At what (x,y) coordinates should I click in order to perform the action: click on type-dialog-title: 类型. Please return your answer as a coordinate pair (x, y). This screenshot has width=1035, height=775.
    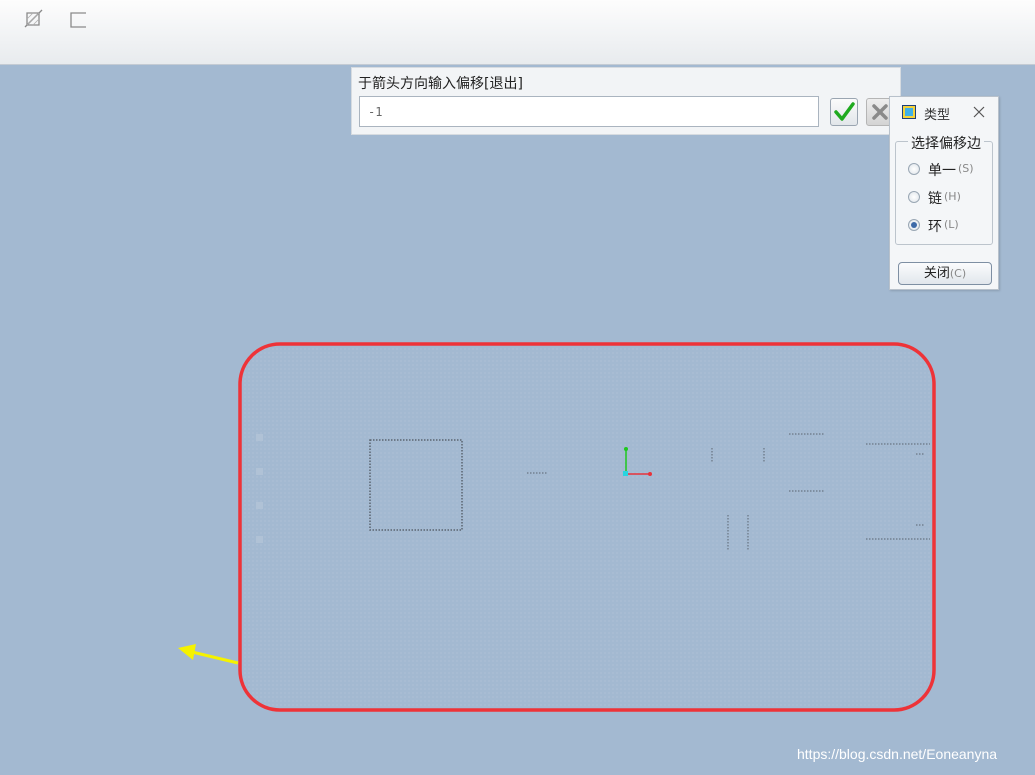
    Looking at the image, I should click on (937, 115).